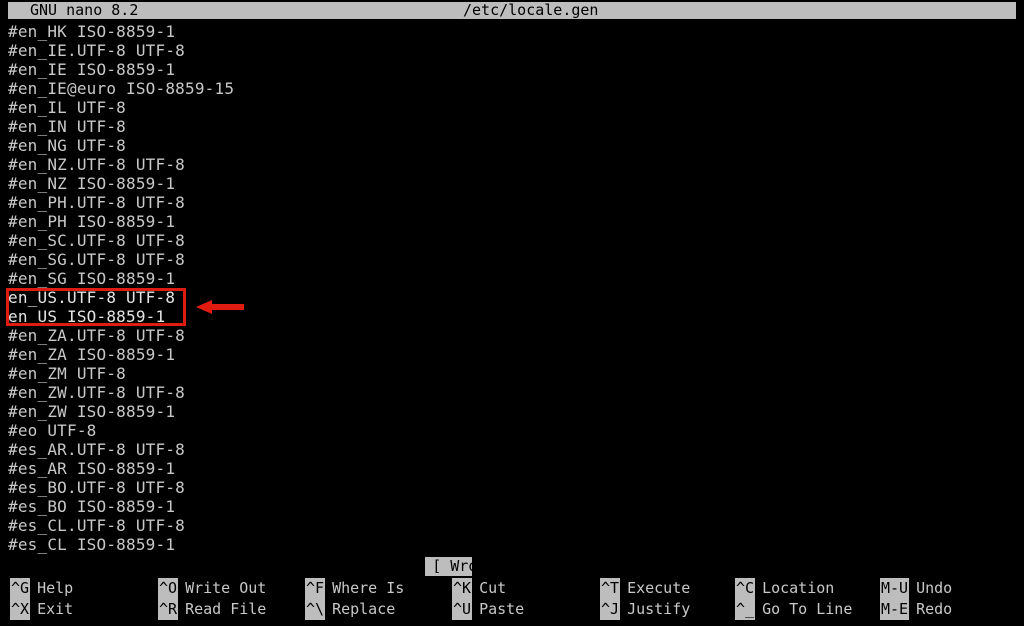 The height and width of the screenshot is (626, 1024). I want to click on shortcut-item-paste: ^U Paste, so click(488, 609).